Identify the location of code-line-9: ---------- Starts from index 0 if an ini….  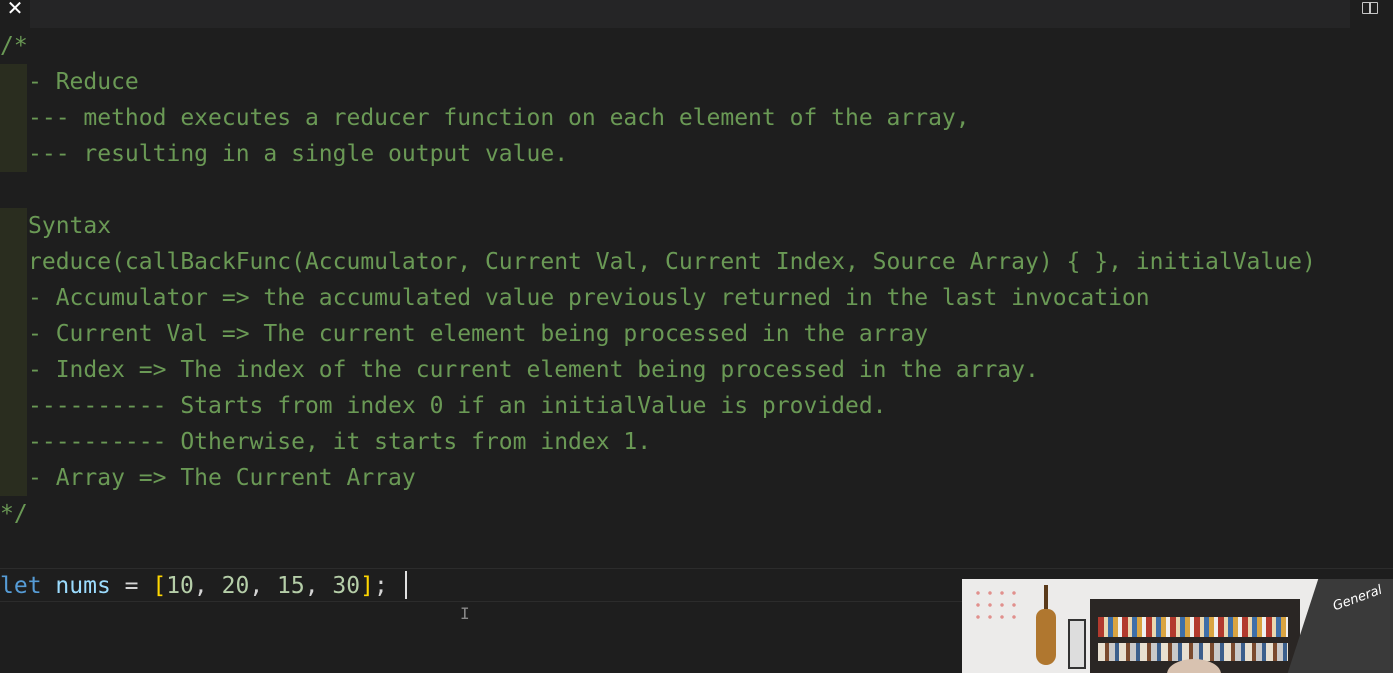
(457, 406).